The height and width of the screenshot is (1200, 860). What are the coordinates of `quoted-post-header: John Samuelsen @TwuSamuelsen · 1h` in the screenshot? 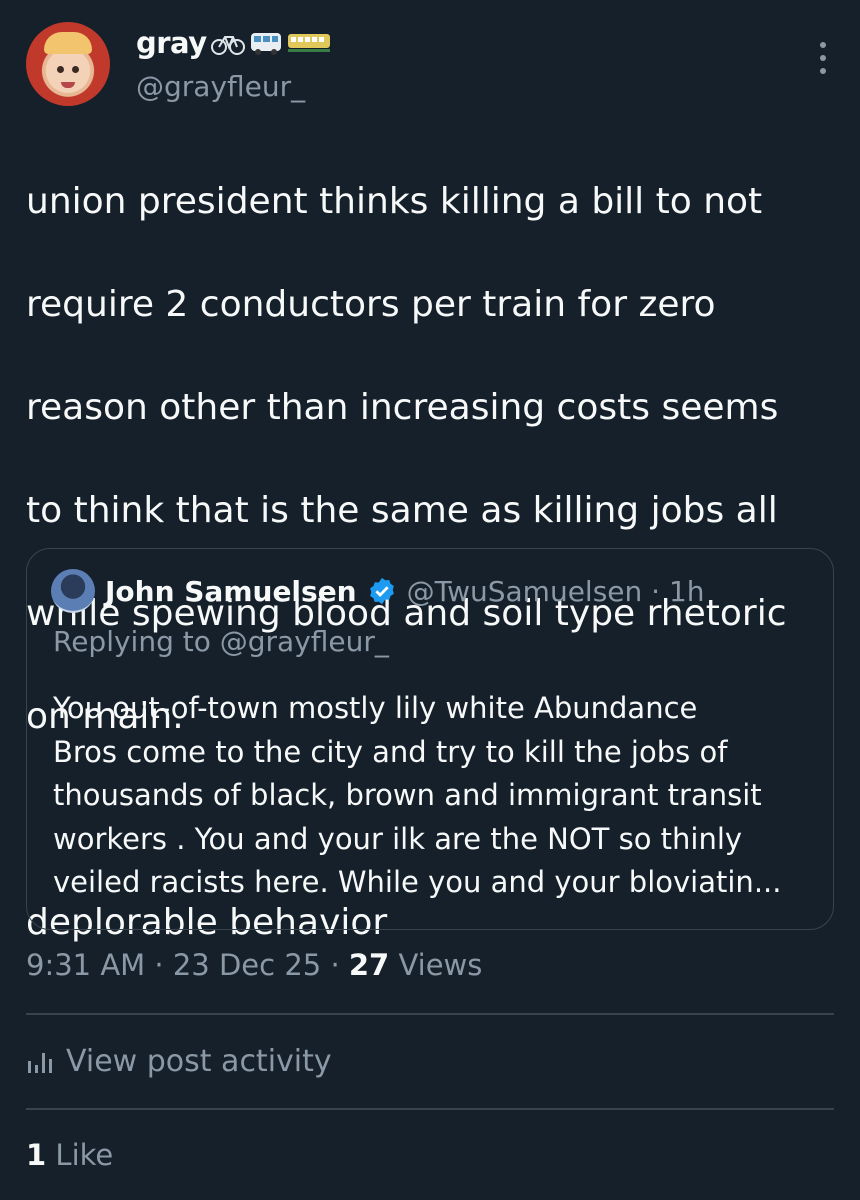 It's located at (378, 591).